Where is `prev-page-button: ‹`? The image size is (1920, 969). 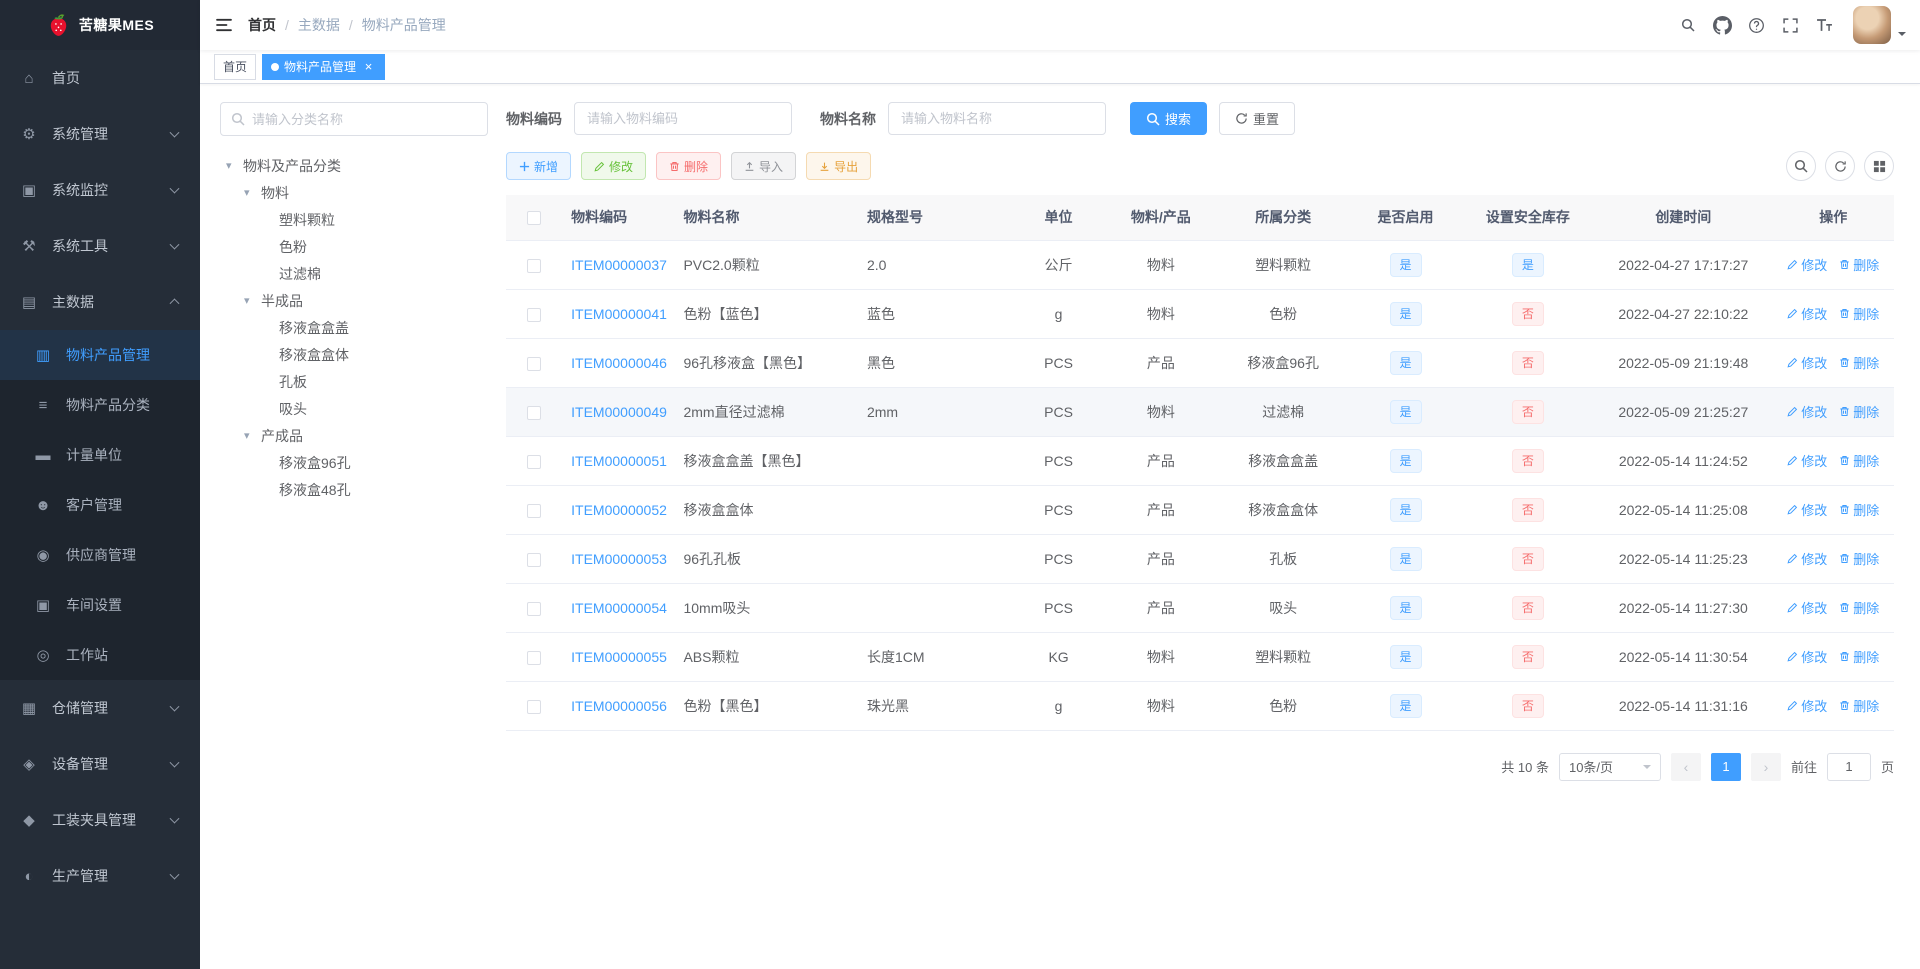 prev-page-button: ‹ is located at coordinates (1685, 766).